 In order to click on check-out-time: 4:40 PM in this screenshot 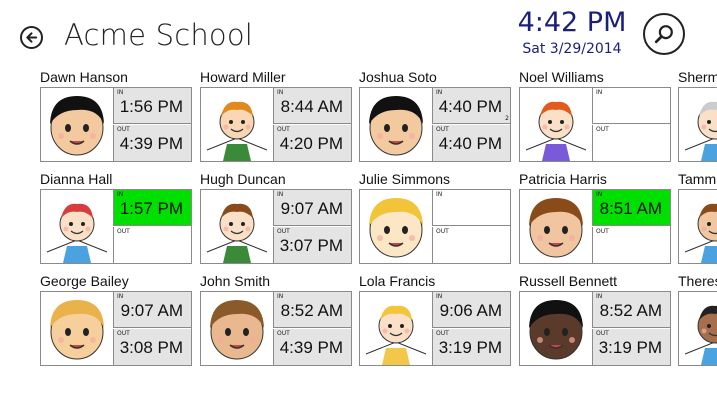, I will do `click(470, 143)`.